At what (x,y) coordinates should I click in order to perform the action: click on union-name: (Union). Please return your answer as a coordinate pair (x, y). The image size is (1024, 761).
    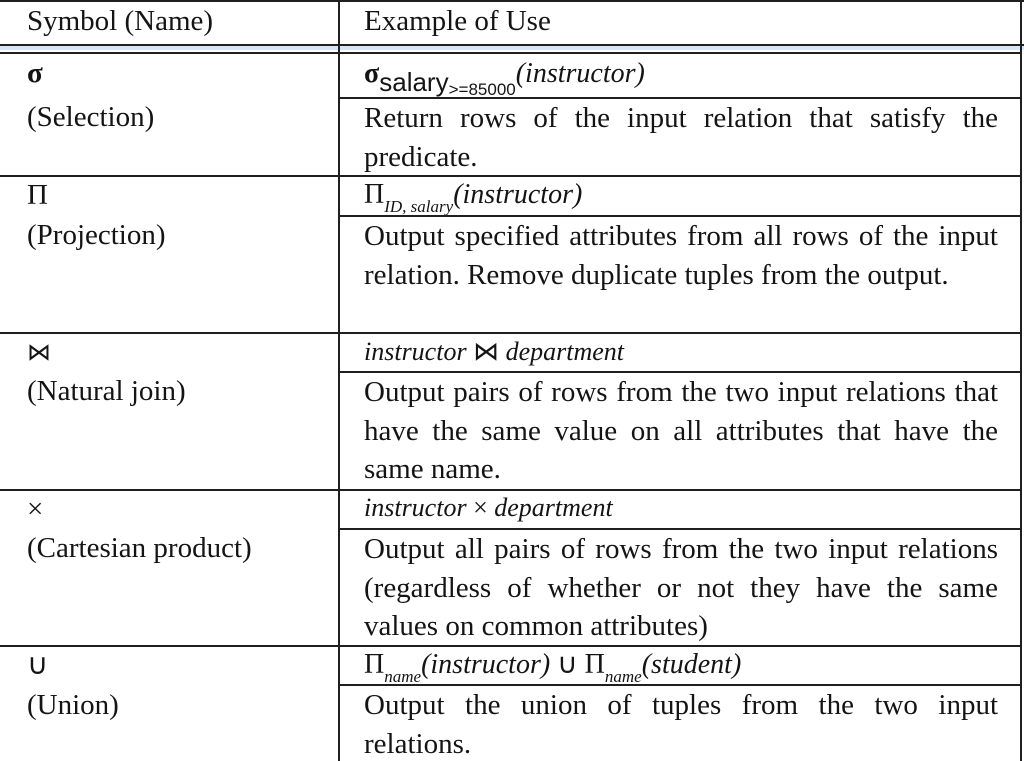
    Looking at the image, I should click on (73, 705).